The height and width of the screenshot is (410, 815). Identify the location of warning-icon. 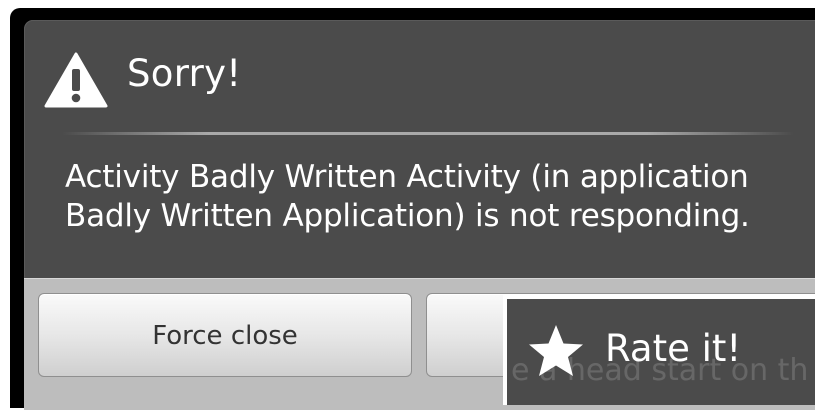
(76, 80).